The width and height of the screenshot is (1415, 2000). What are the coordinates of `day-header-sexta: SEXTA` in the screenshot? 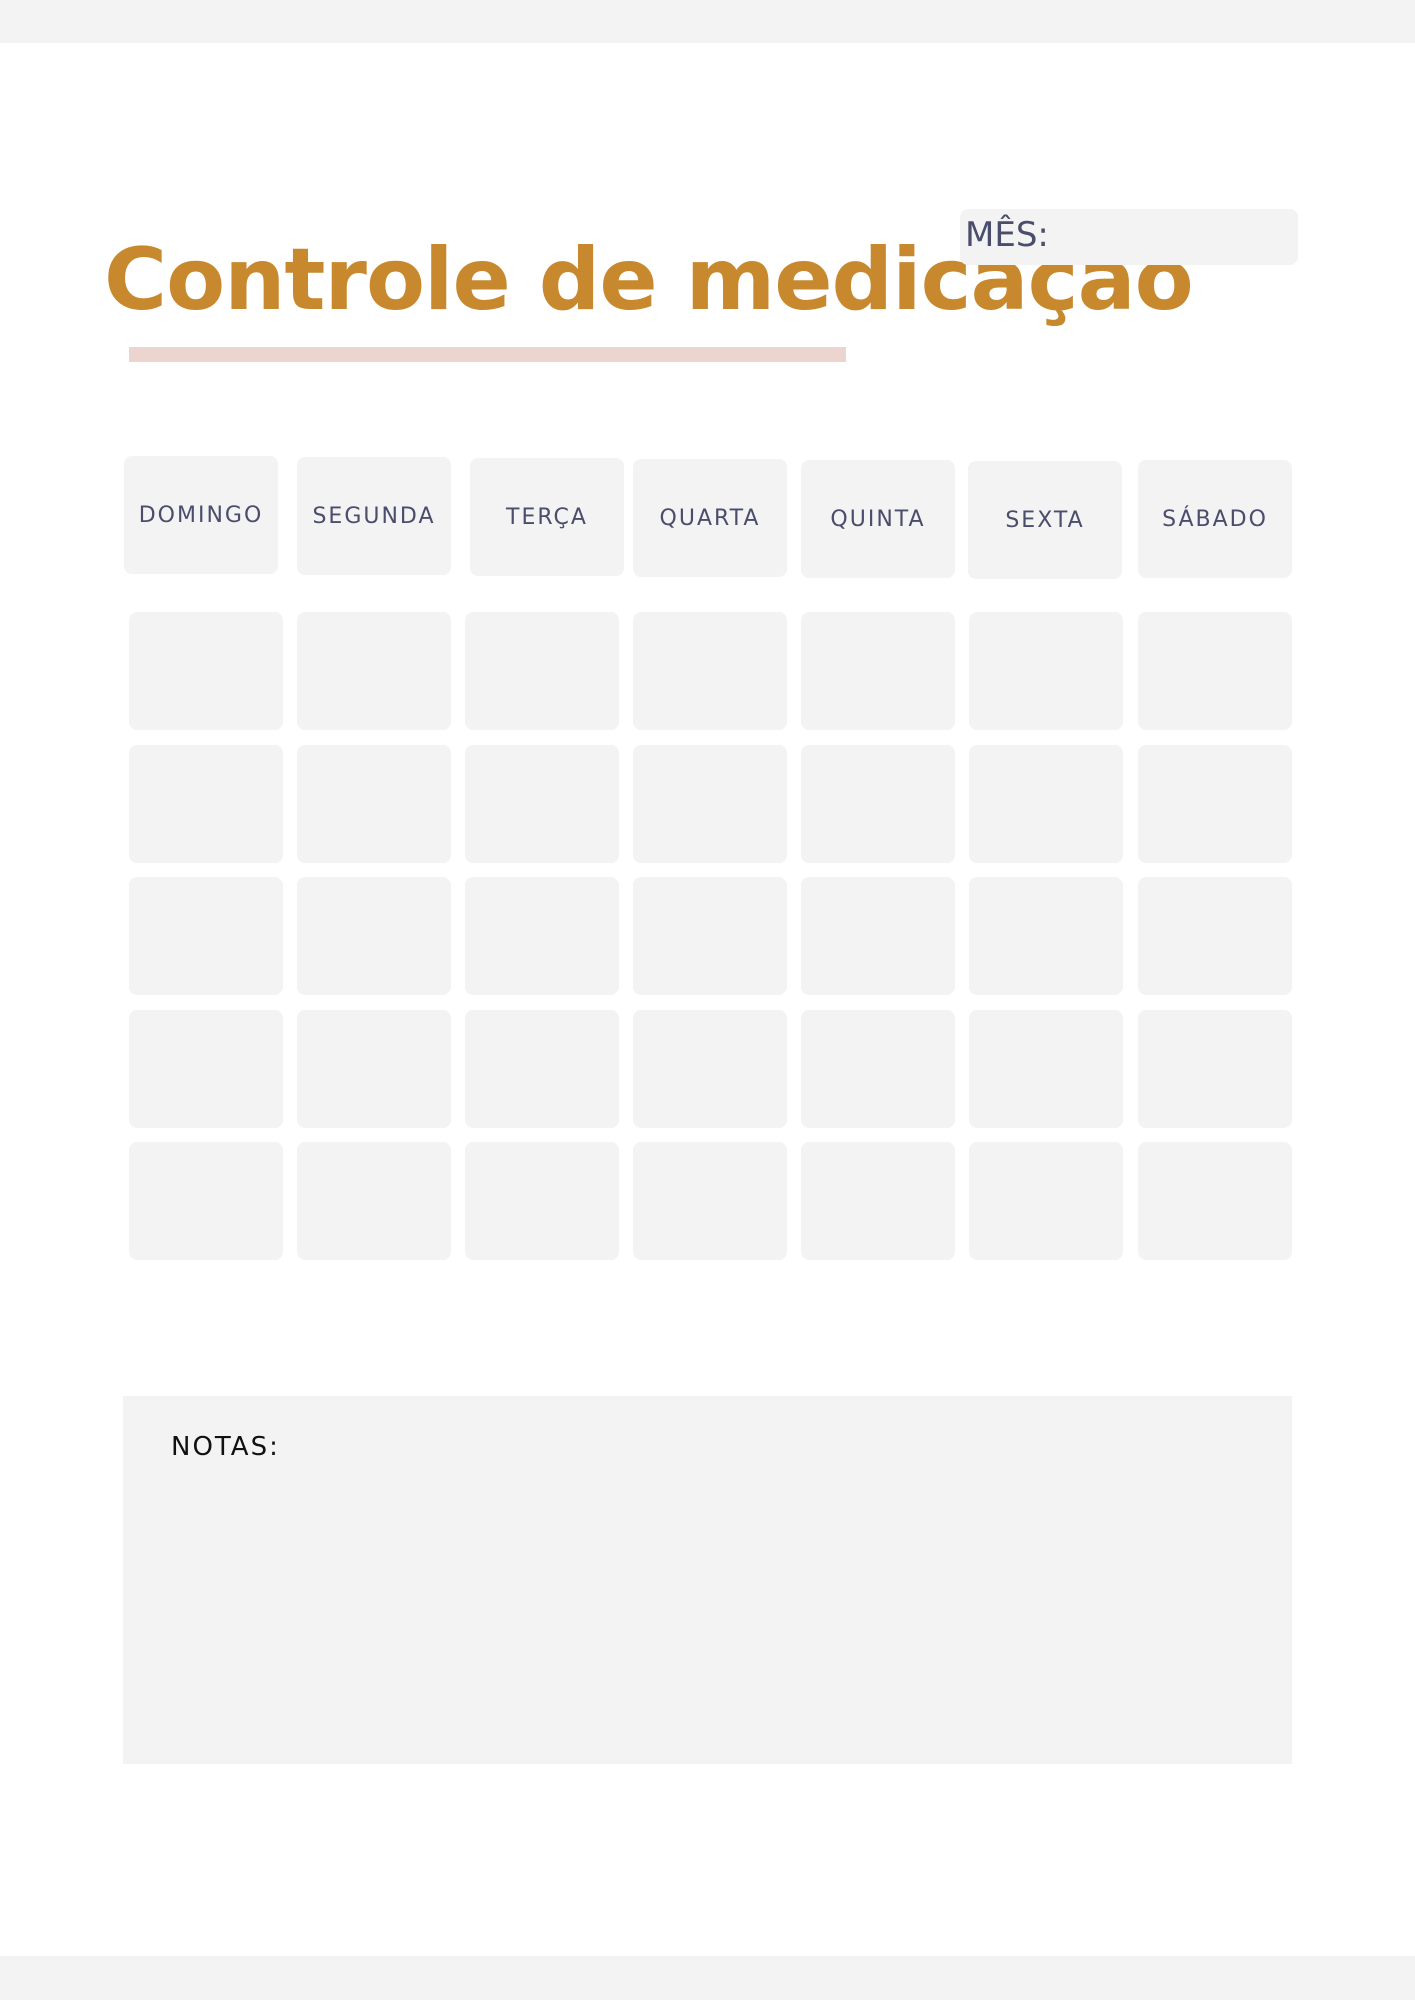 It's located at (1045, 520).